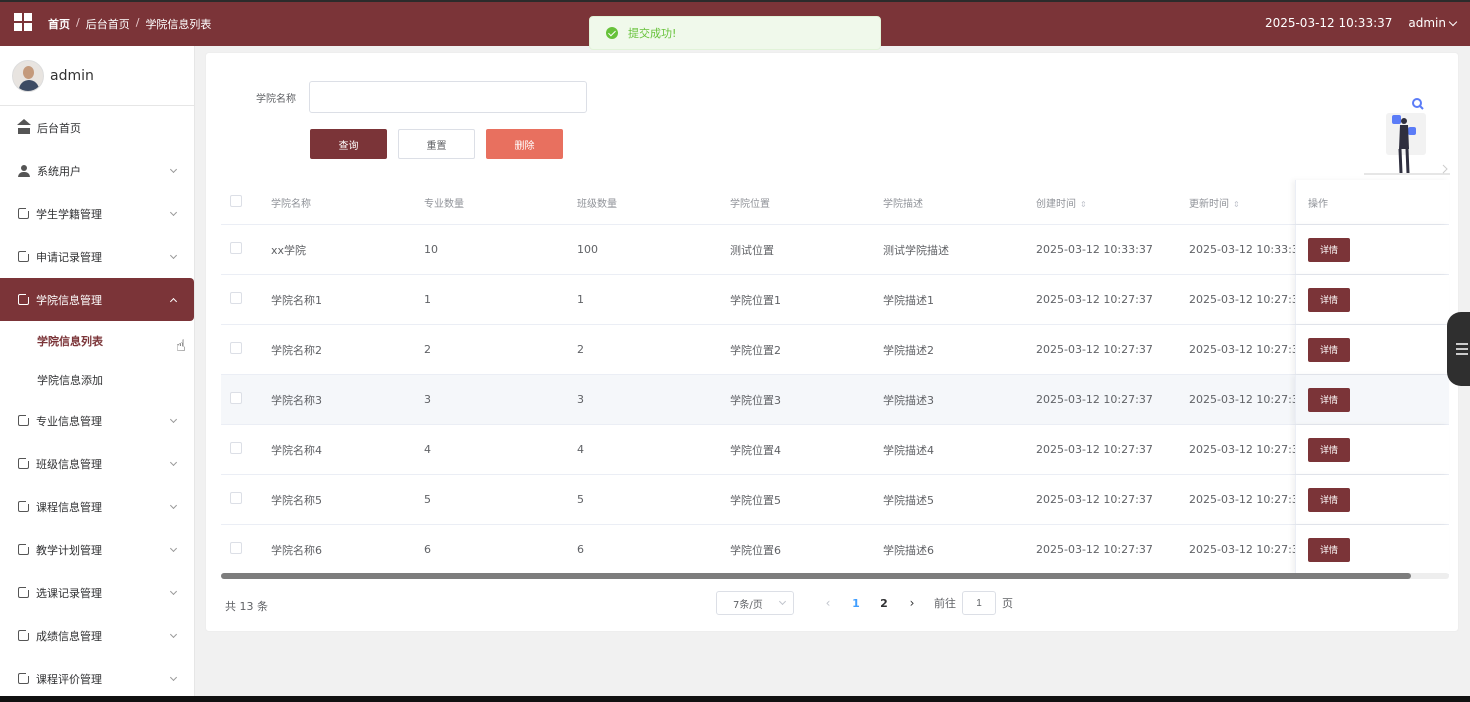  Describe the element at coordinates (436, 144) in the screenshot. I see `reset-button: 重置` at that location.